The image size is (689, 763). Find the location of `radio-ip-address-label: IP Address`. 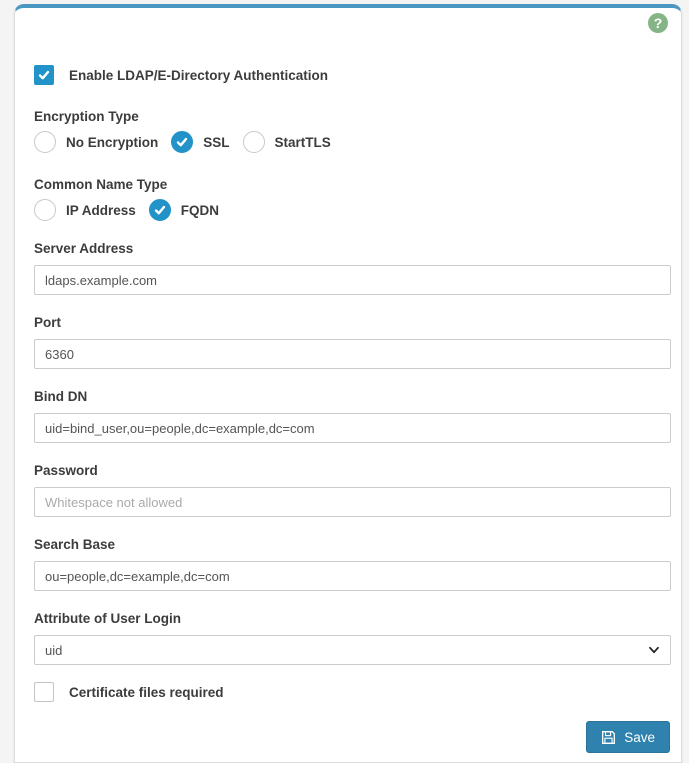

radio-ip-address-label: IP Address is located at coordinates (101, 210).